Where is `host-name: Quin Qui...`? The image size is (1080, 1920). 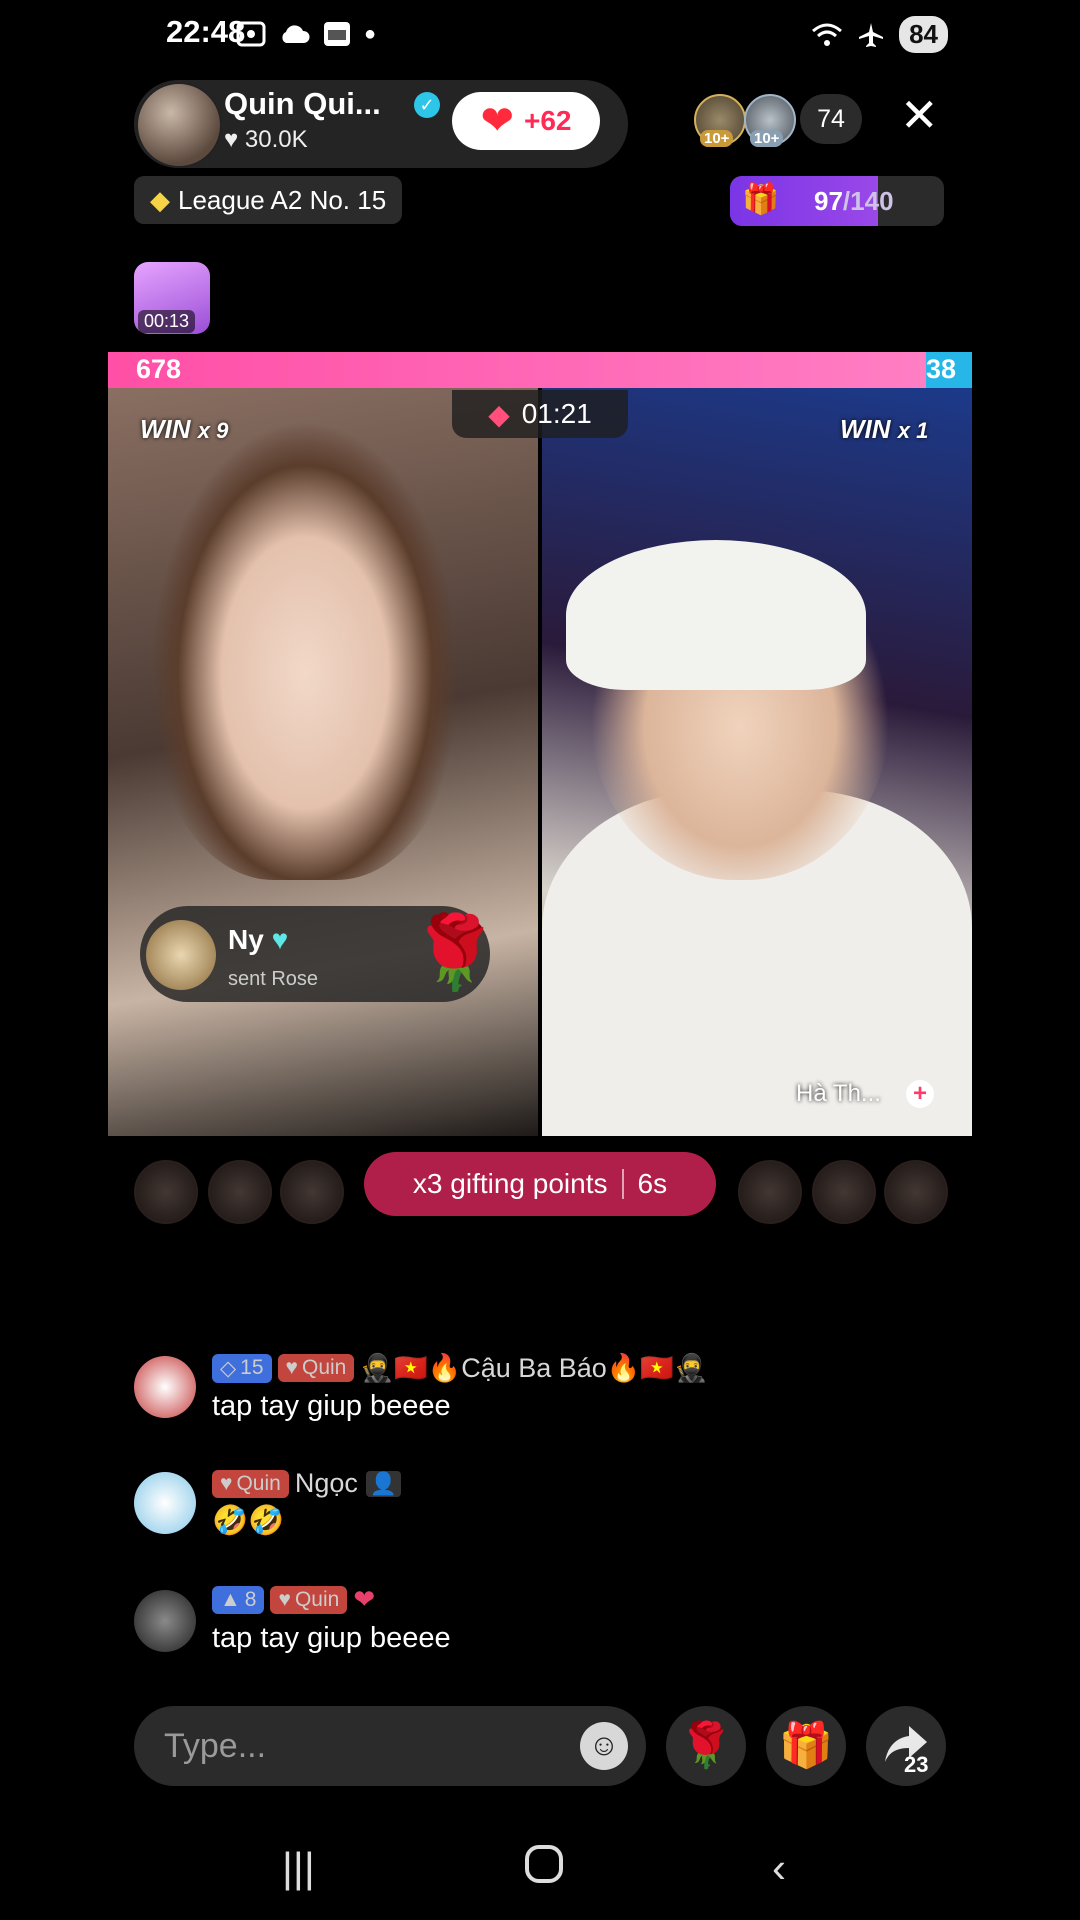
host-name: Quin Qui... is located at coordinates (302, 103).